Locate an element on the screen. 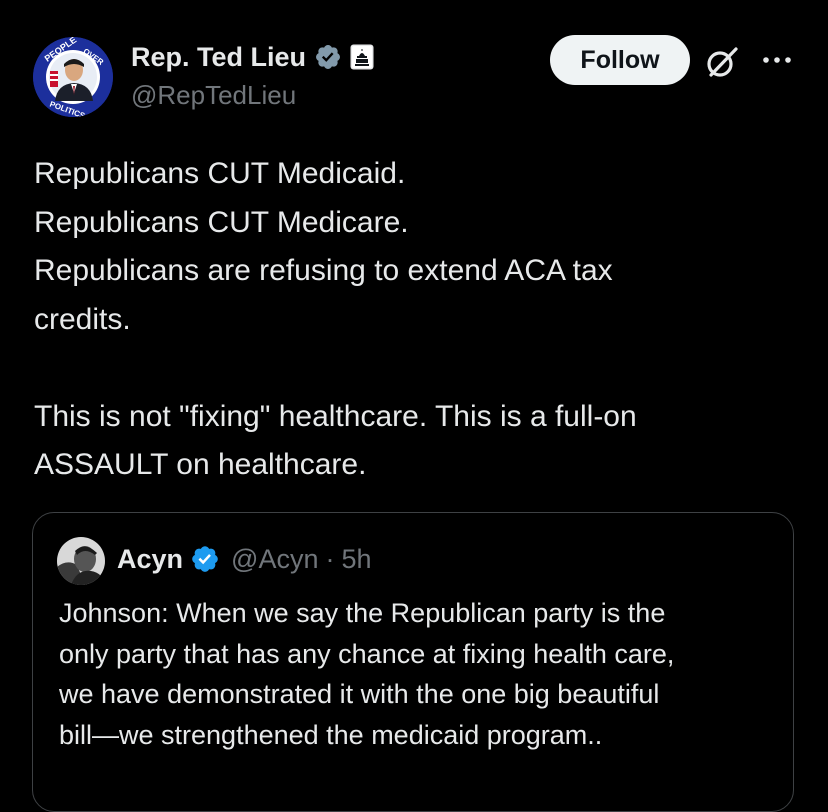 Image resolution: width=828 pixels, height=812 pixels. quoted-handle: @Acyn is located at coordinates (274, 559).